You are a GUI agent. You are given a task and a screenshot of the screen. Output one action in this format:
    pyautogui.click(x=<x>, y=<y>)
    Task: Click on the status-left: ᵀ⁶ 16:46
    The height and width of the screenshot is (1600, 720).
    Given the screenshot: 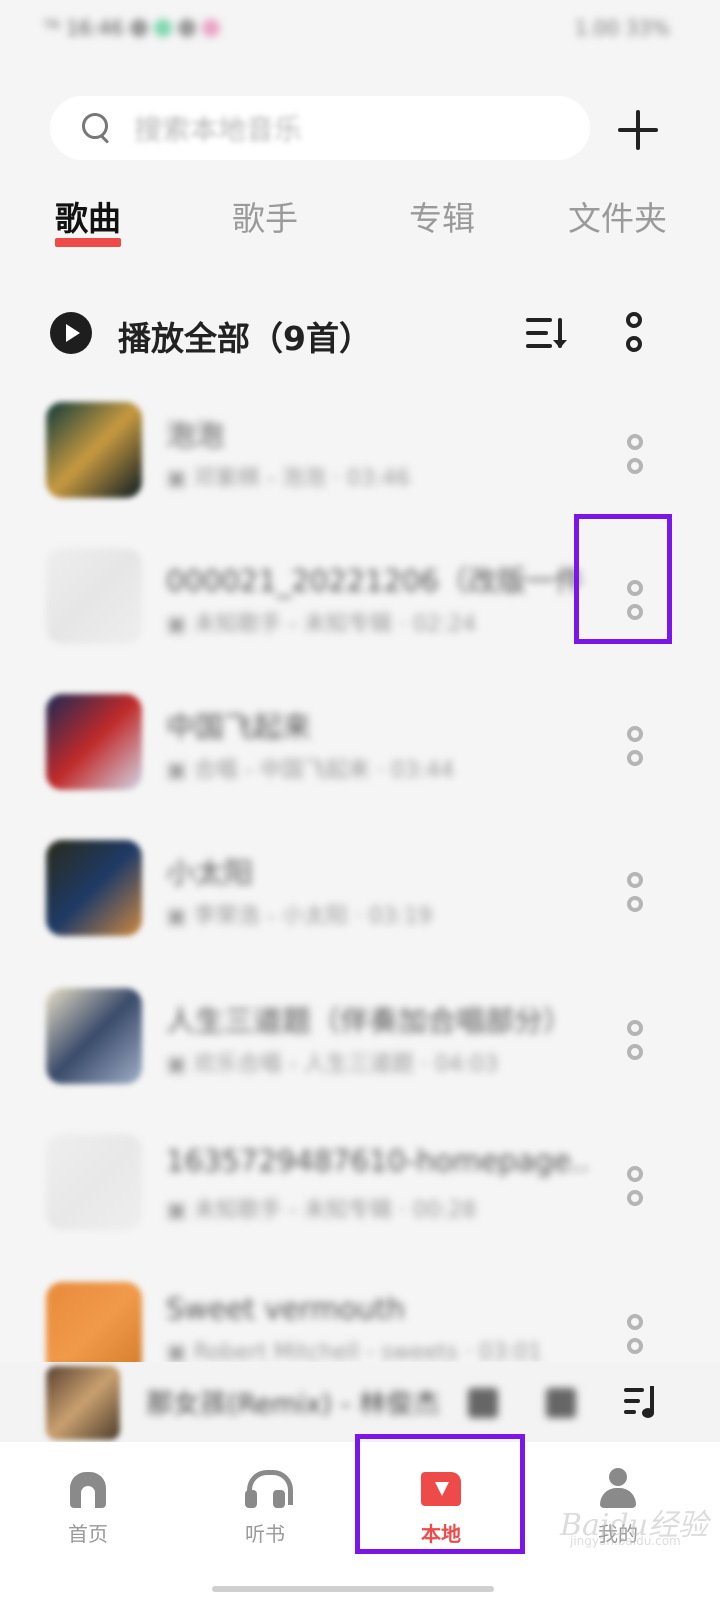 What is the action you would take?
    pyautogui.click(x=132, y=28)
    